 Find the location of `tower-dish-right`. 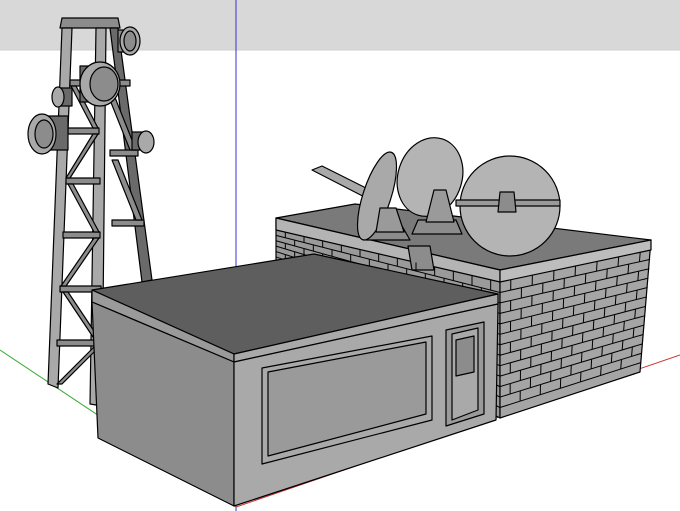

tower-dish-right is located at coordinates (143, 142).